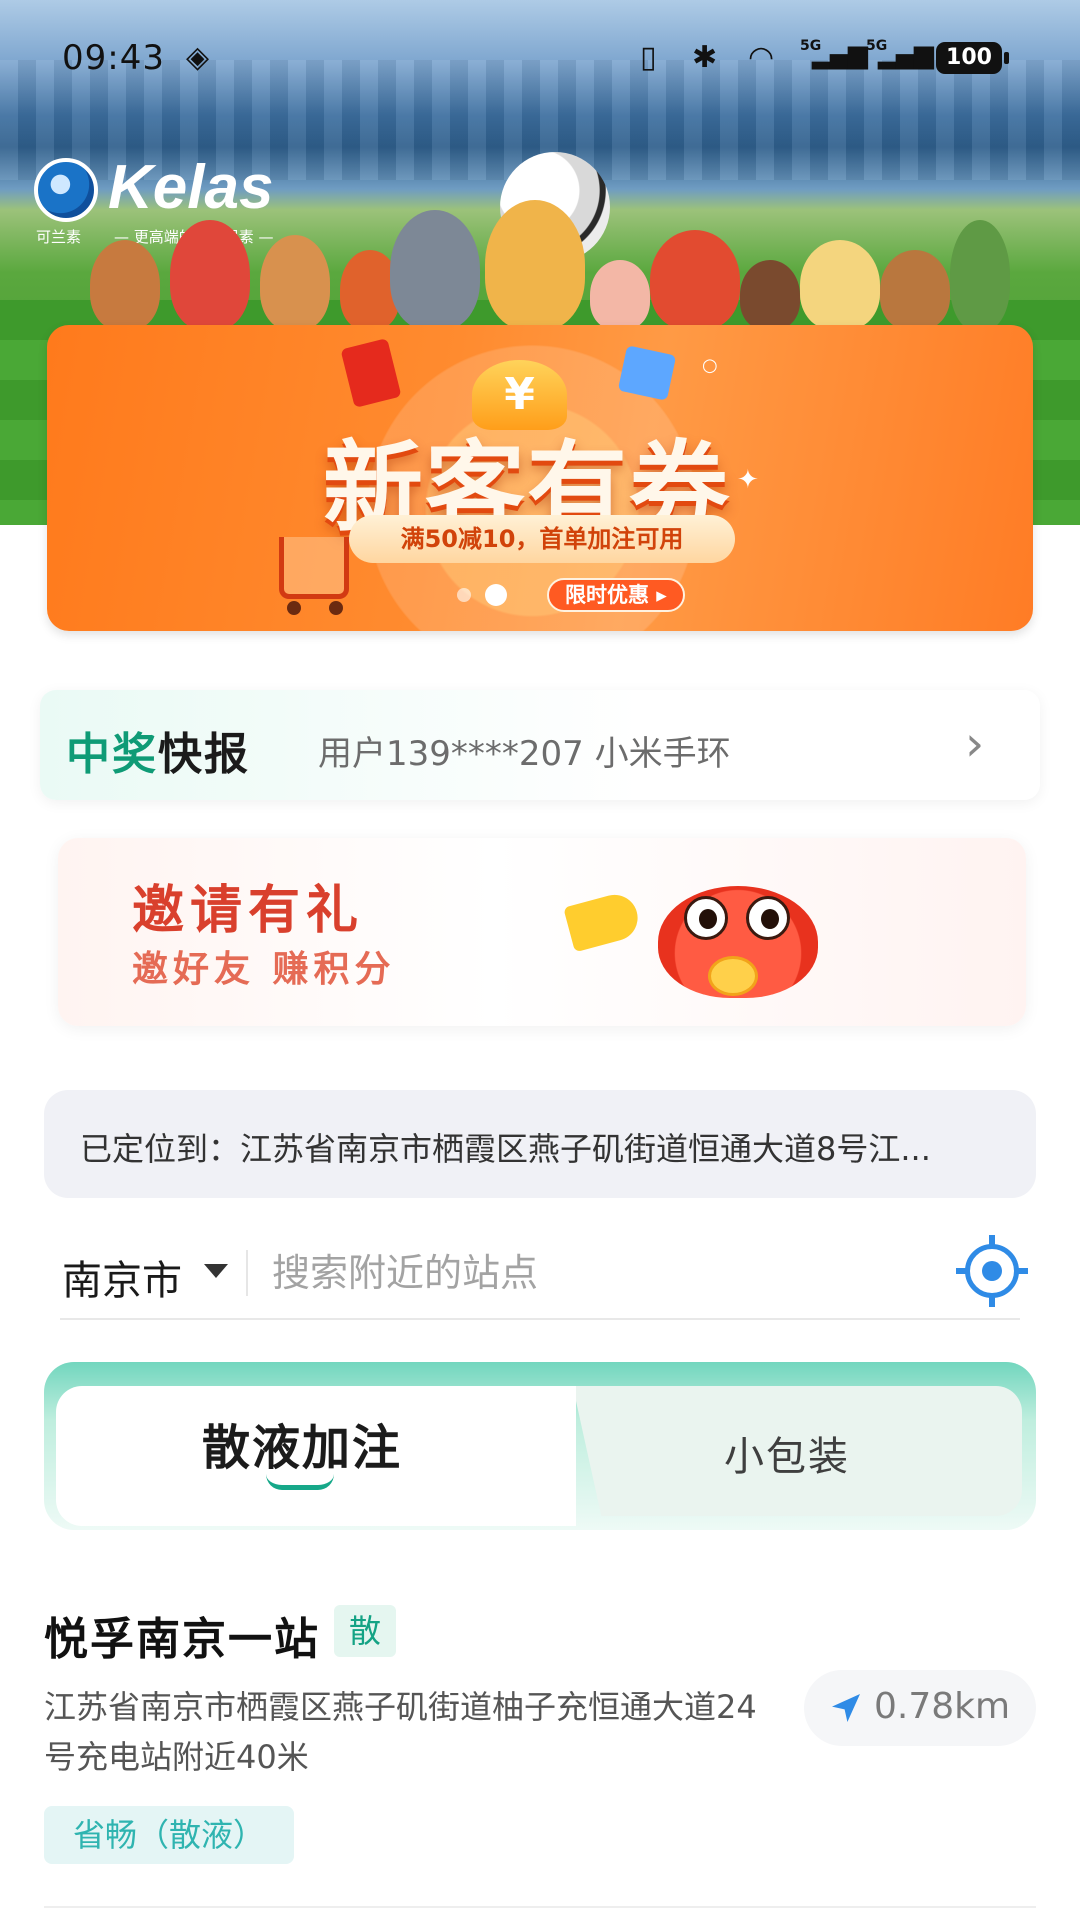  What do you see at coordinates (542, 932) in the screenshot?
I see `invite-friends-banner: 邀请有礼 邀好友 赚积分` at bounding box center [542, 932].